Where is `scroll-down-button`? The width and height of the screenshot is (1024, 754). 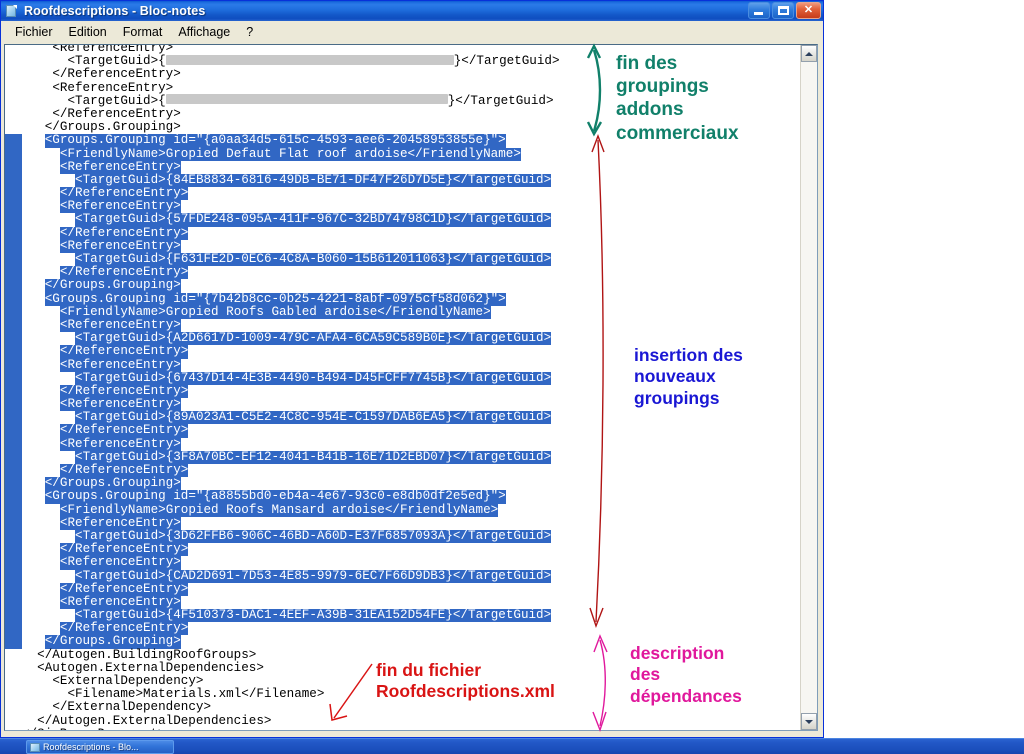
scroll-down-button is located at coordinates (809, 721).